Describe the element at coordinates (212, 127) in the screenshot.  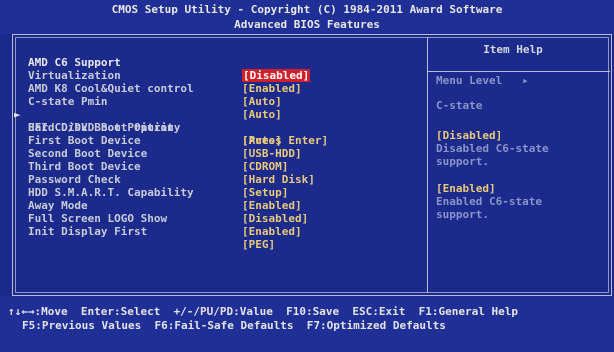
I see `setting-row-efi-cd-dvd: EFI CD/DVD Boot Option [Auto]` at that location.